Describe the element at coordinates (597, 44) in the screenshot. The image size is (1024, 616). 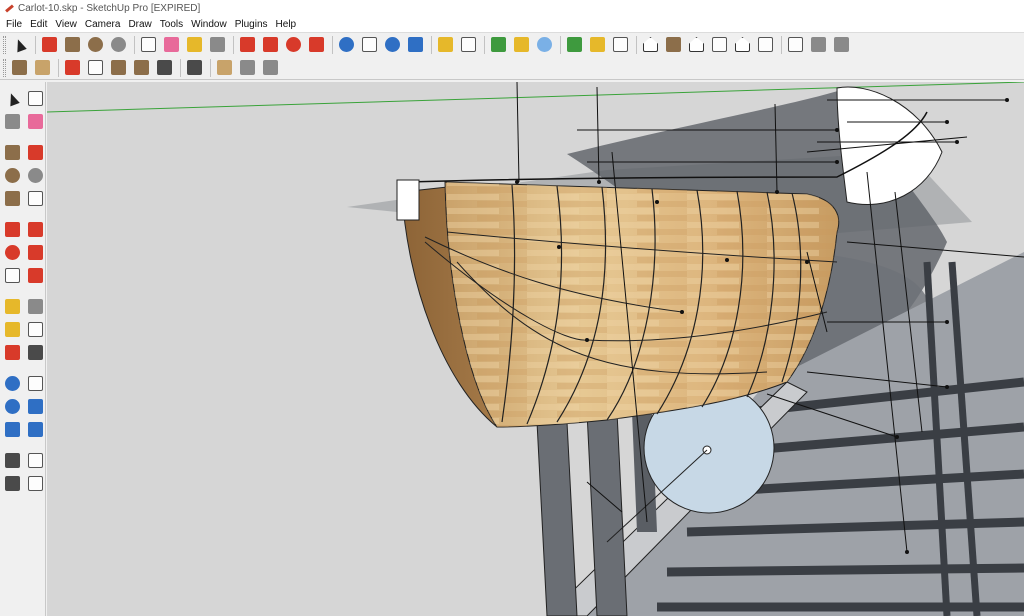
I see `extension-warehouse-button` at that location.